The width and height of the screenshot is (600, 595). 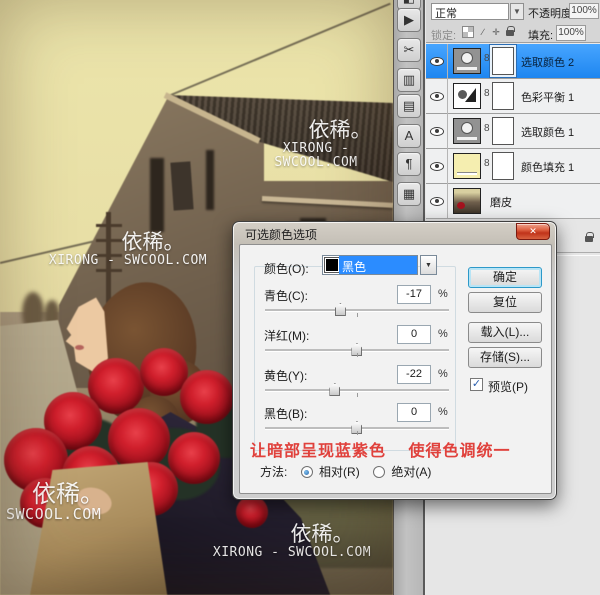 I want to click on magenta-slider, so click(x=357, y=350).